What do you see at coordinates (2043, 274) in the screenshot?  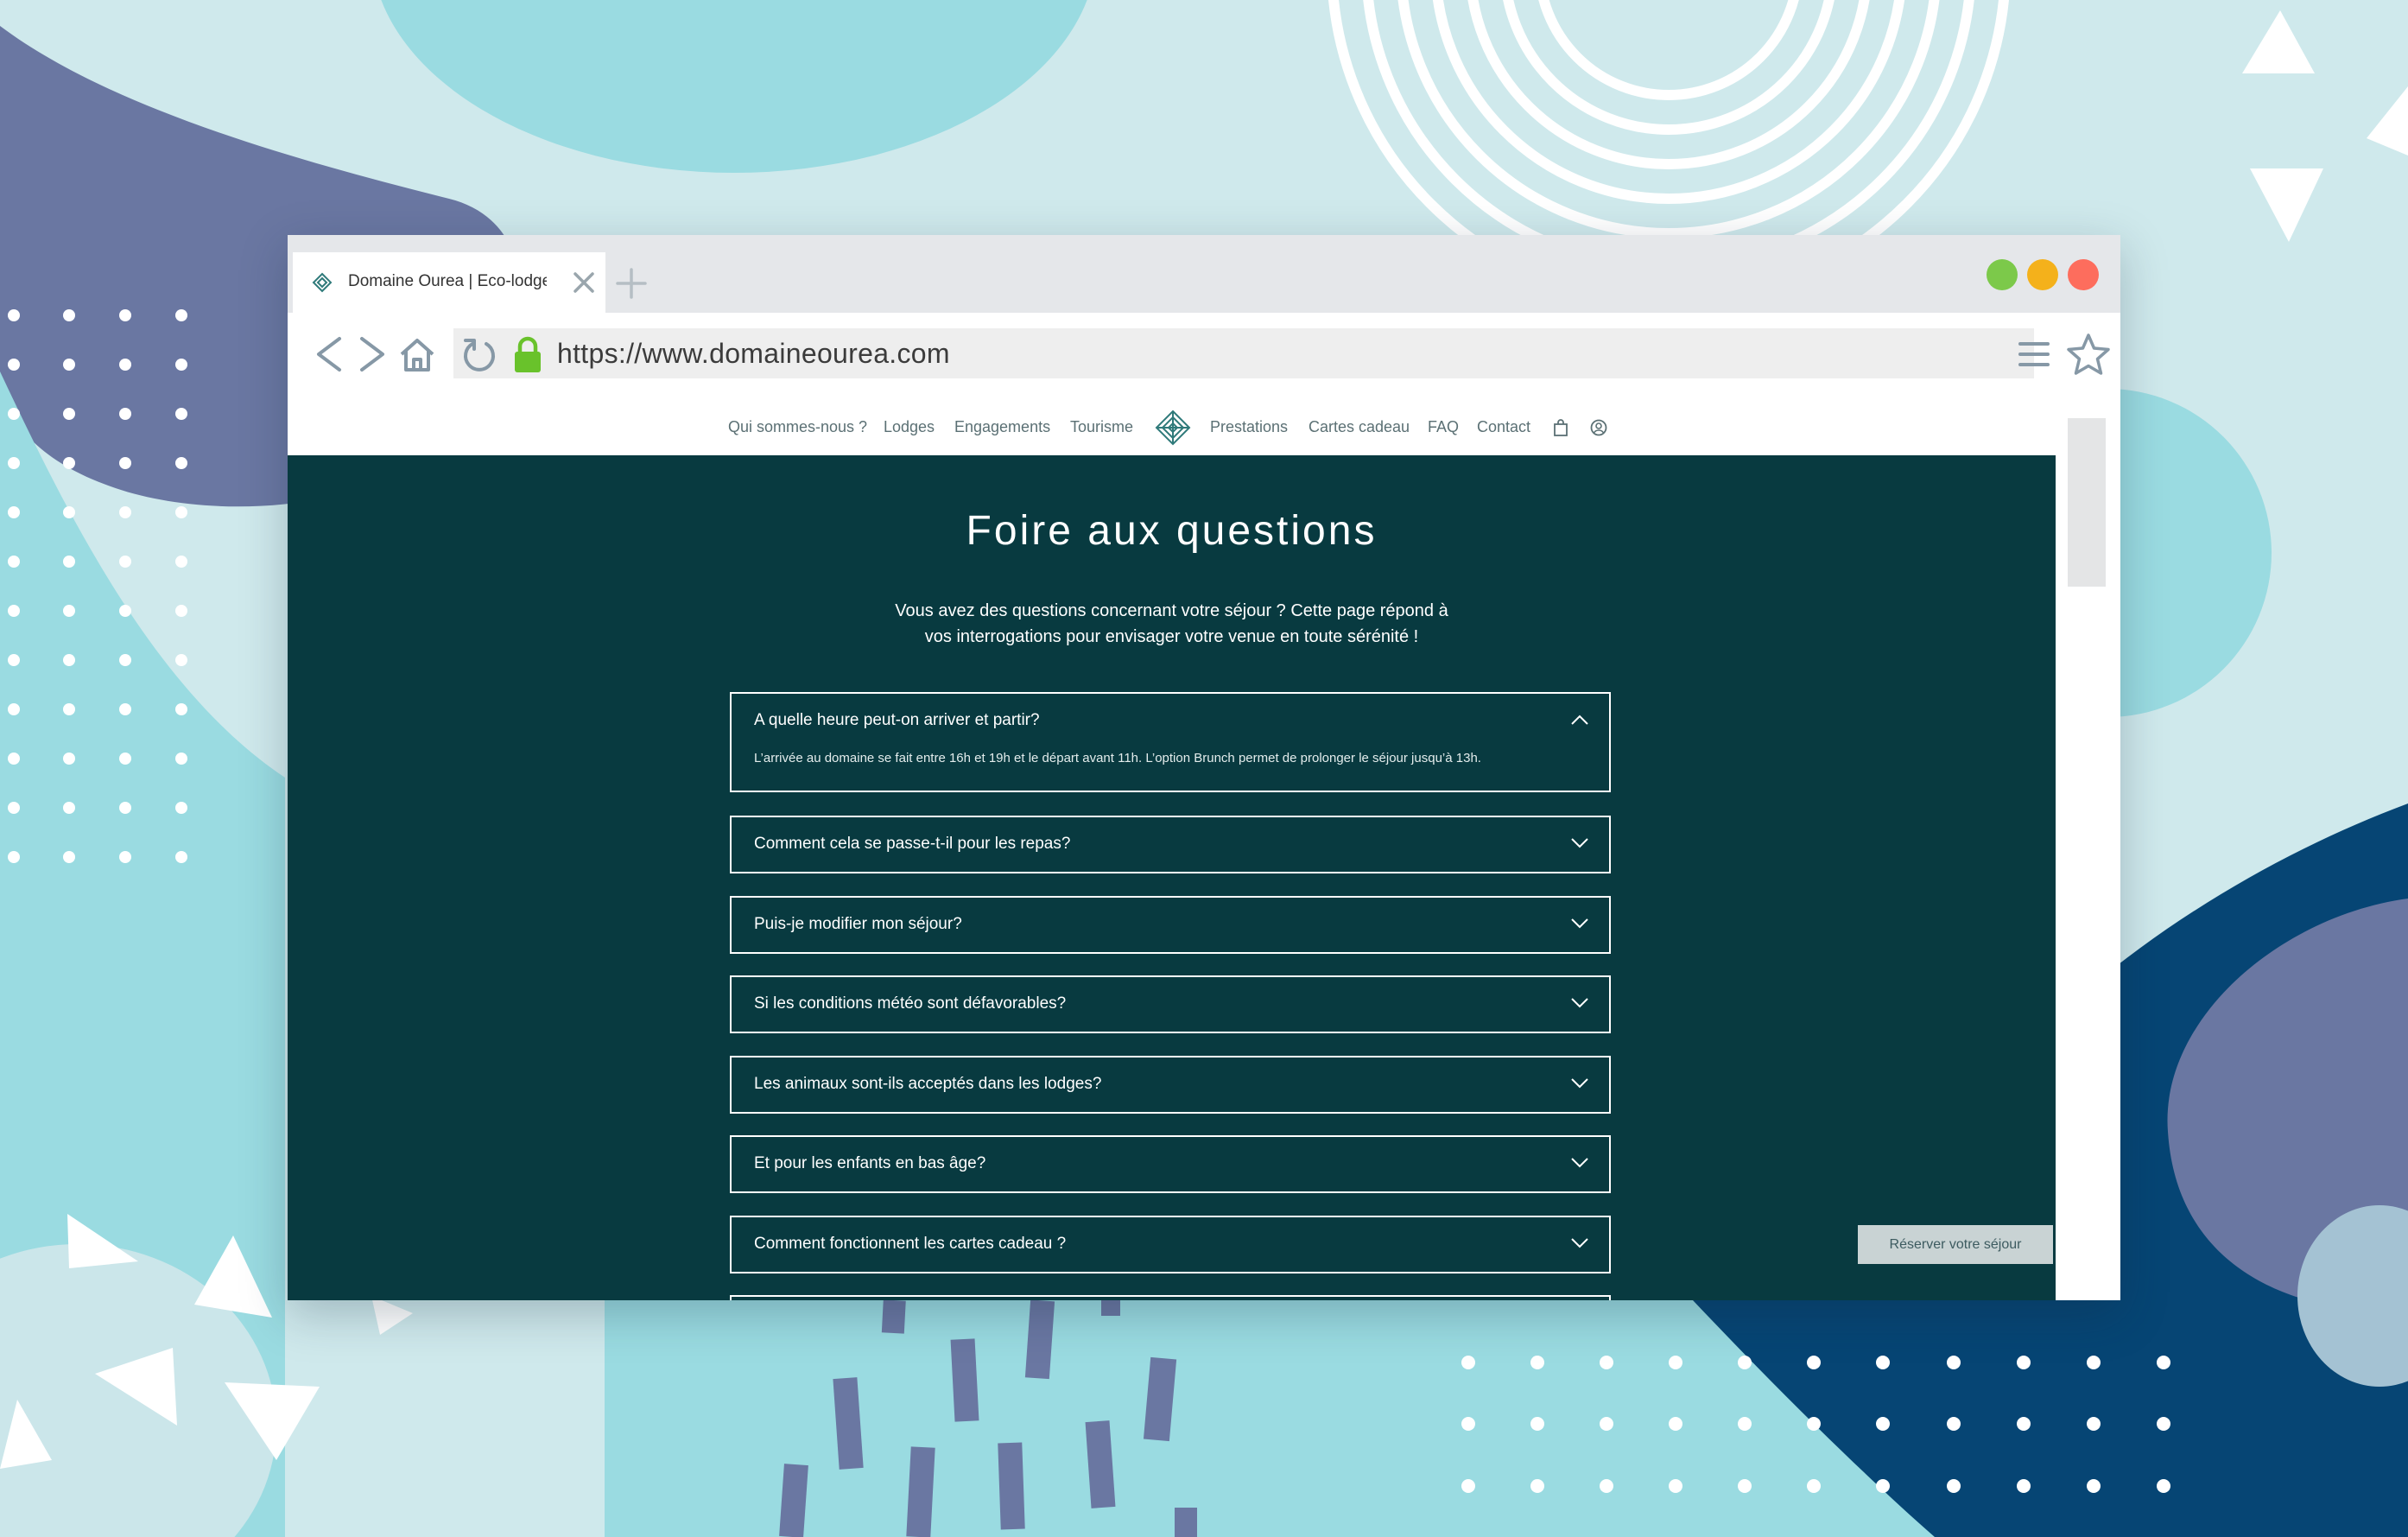 I see `minimize-button` at bounding box center [2043, 274].